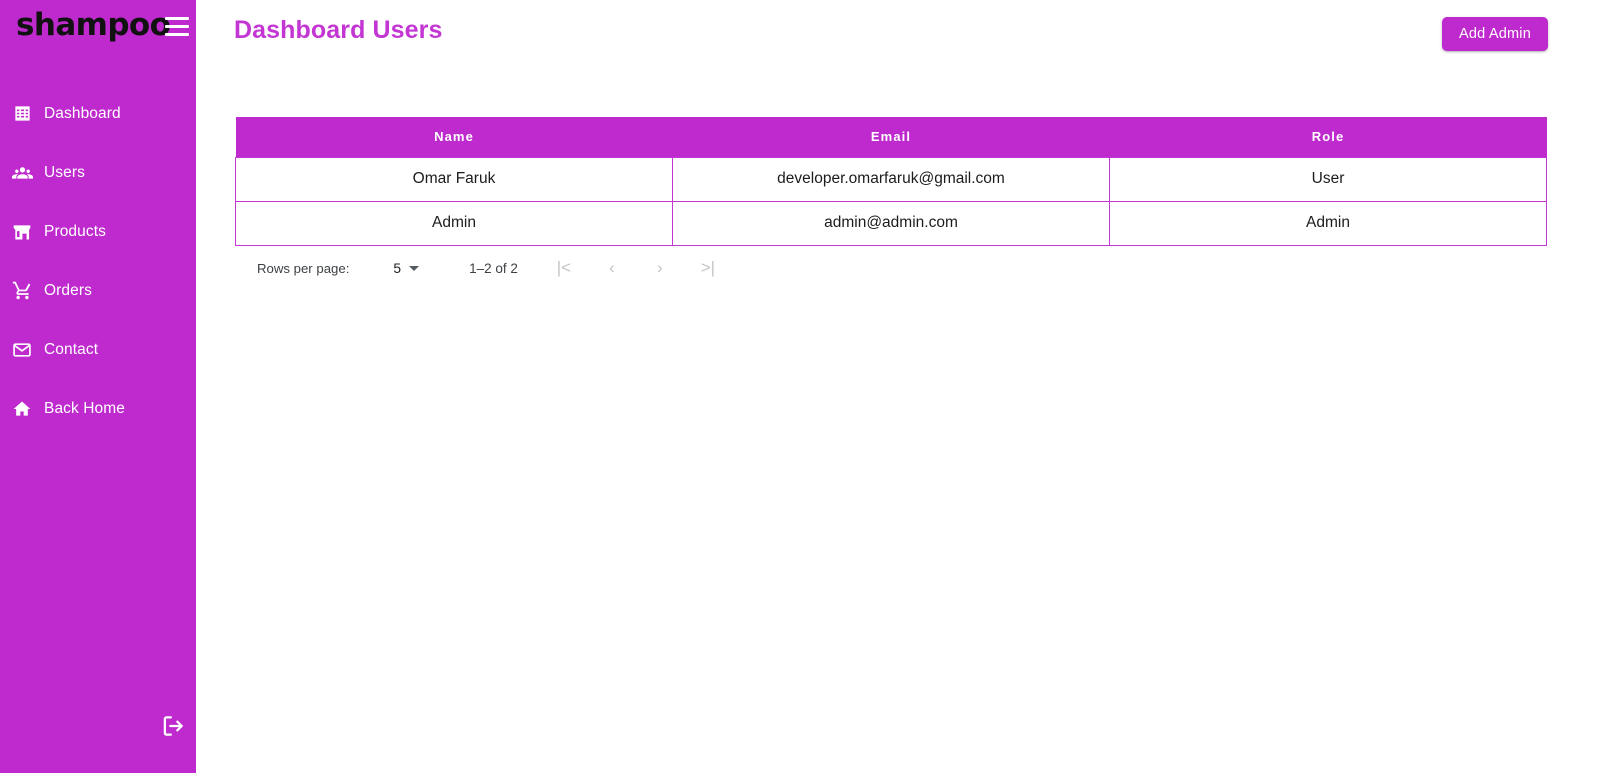  Describe the element at coordinates (1328, 179) in the screenshot. I see `cell-role: User` at that location.